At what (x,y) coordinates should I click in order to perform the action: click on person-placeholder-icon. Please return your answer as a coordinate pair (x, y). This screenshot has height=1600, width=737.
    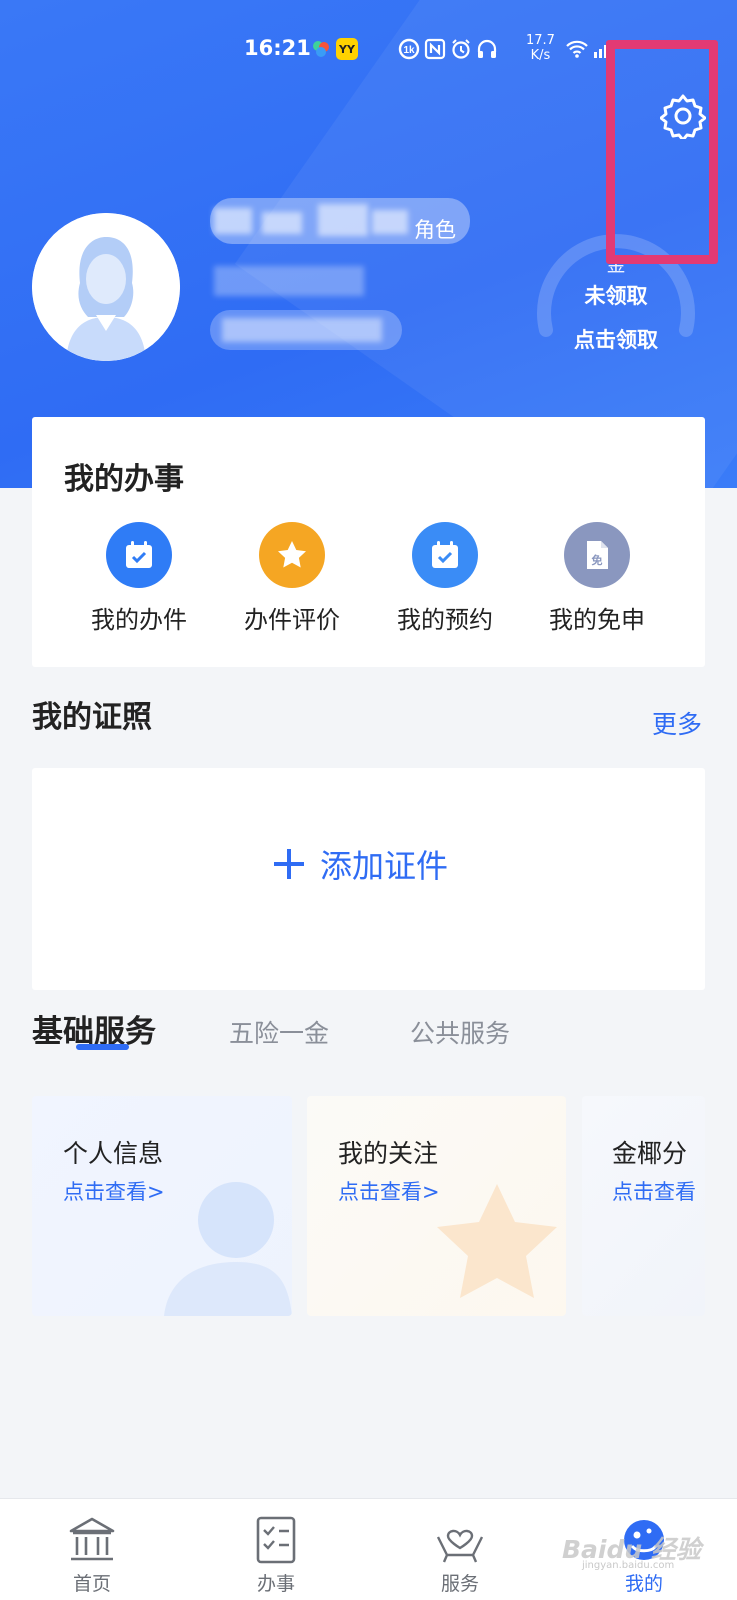
    Looking at the image, I should click on (106, 287).